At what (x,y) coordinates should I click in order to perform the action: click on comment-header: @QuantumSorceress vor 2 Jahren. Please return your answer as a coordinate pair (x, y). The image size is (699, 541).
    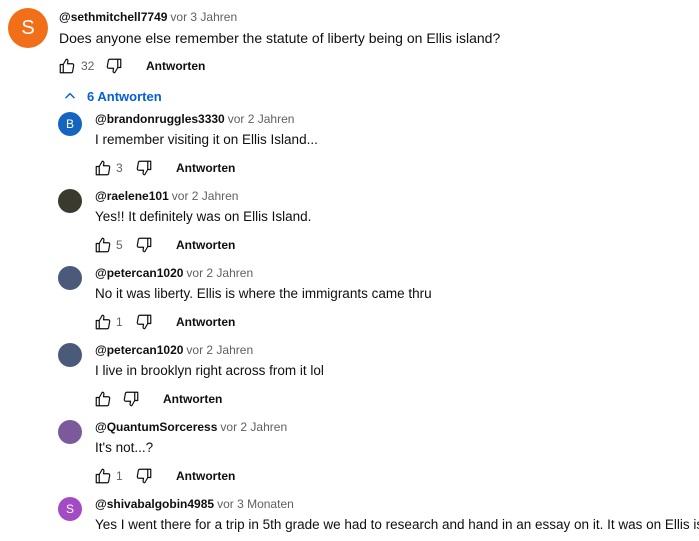
    Looking at the image, I should click on (191, 427).